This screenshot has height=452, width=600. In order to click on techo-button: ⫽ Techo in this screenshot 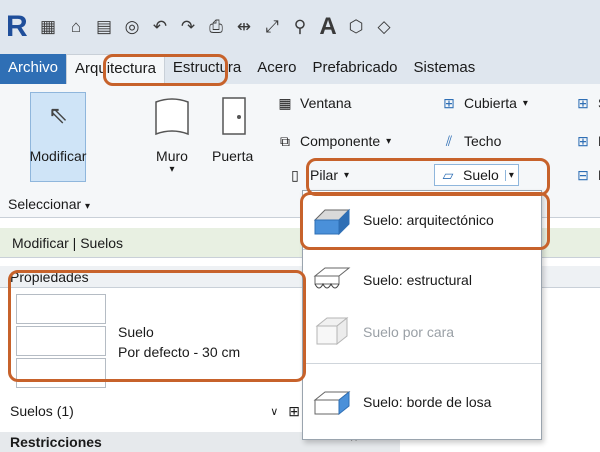, I will do `click(470, 141)`.